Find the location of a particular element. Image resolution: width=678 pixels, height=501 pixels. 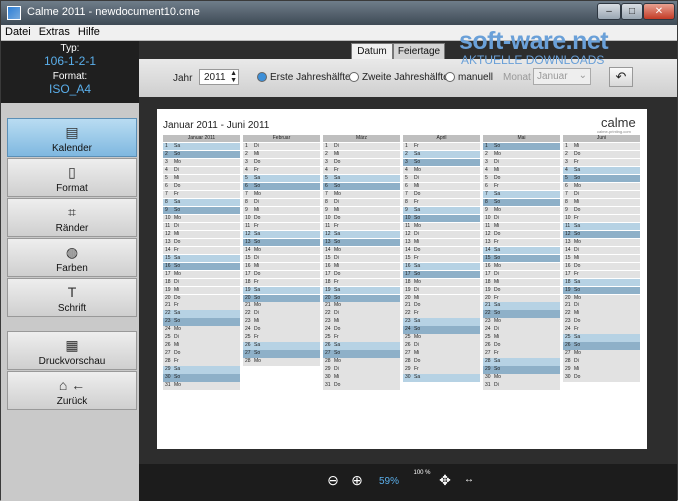

day-row: 21 Fr is located at coordinates (201, 306).